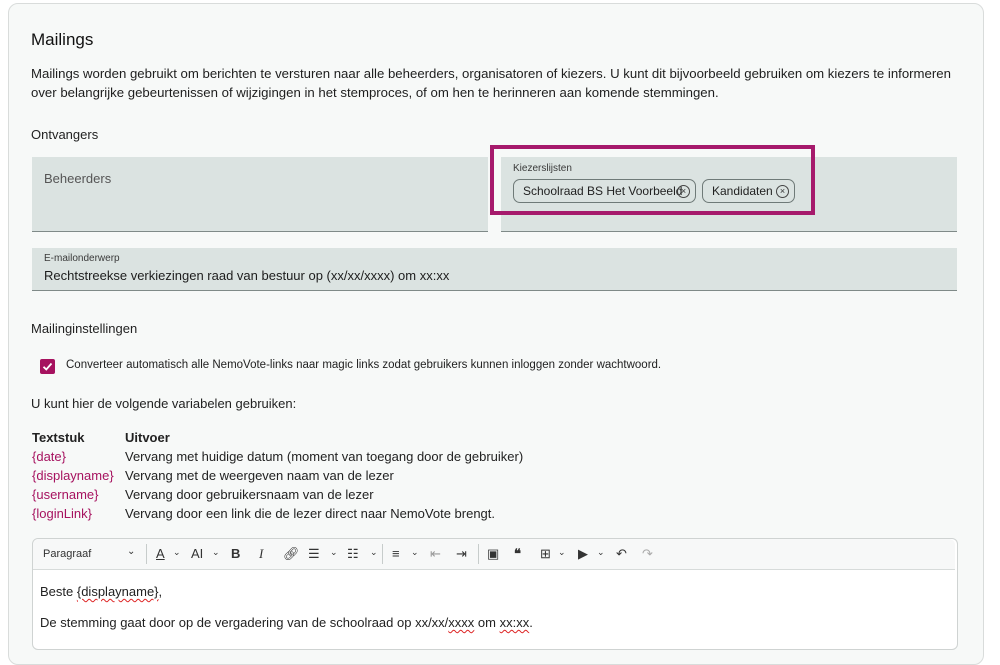 This screenshot has width=1000, height=665. What do you see at coordinates (147, 437) in the screenshot?
I see `col-header-output: Uitvoer` at bounding box center [147, 437].